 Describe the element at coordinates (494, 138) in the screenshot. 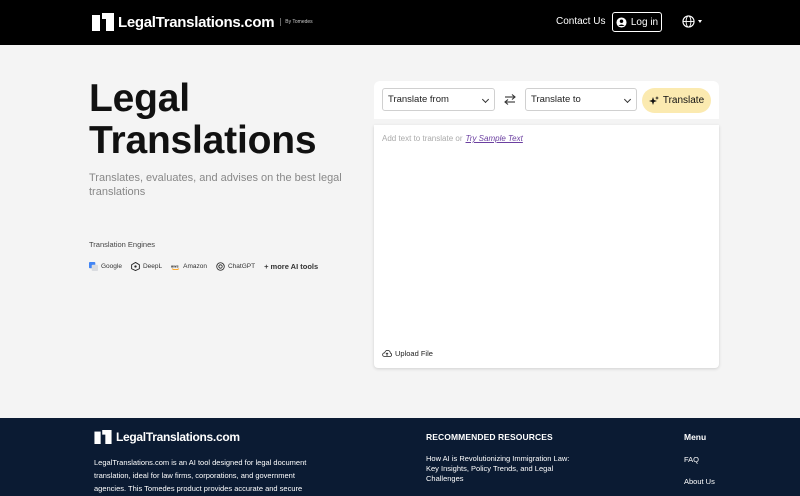

I see `try-sample-text-link: Try Sample Text` at that location.